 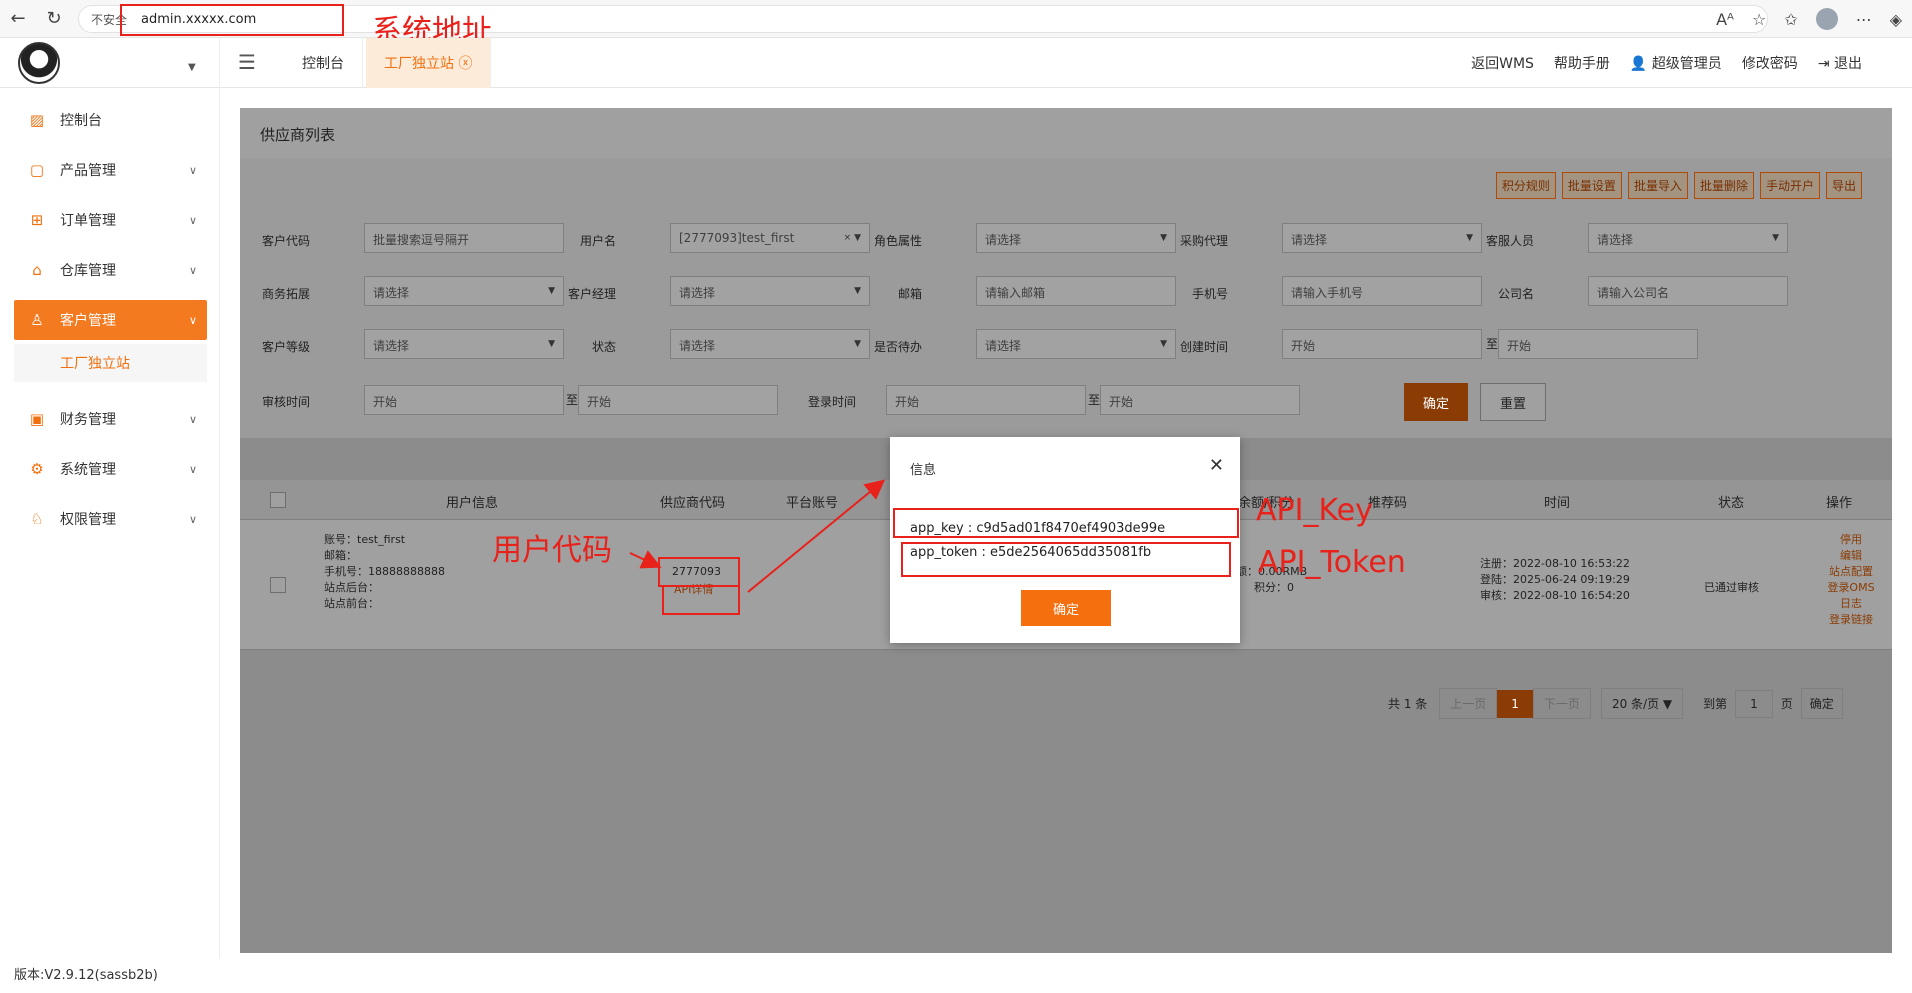 I want to click on arrow-to-supplier-code, so click(x=645, y=559).